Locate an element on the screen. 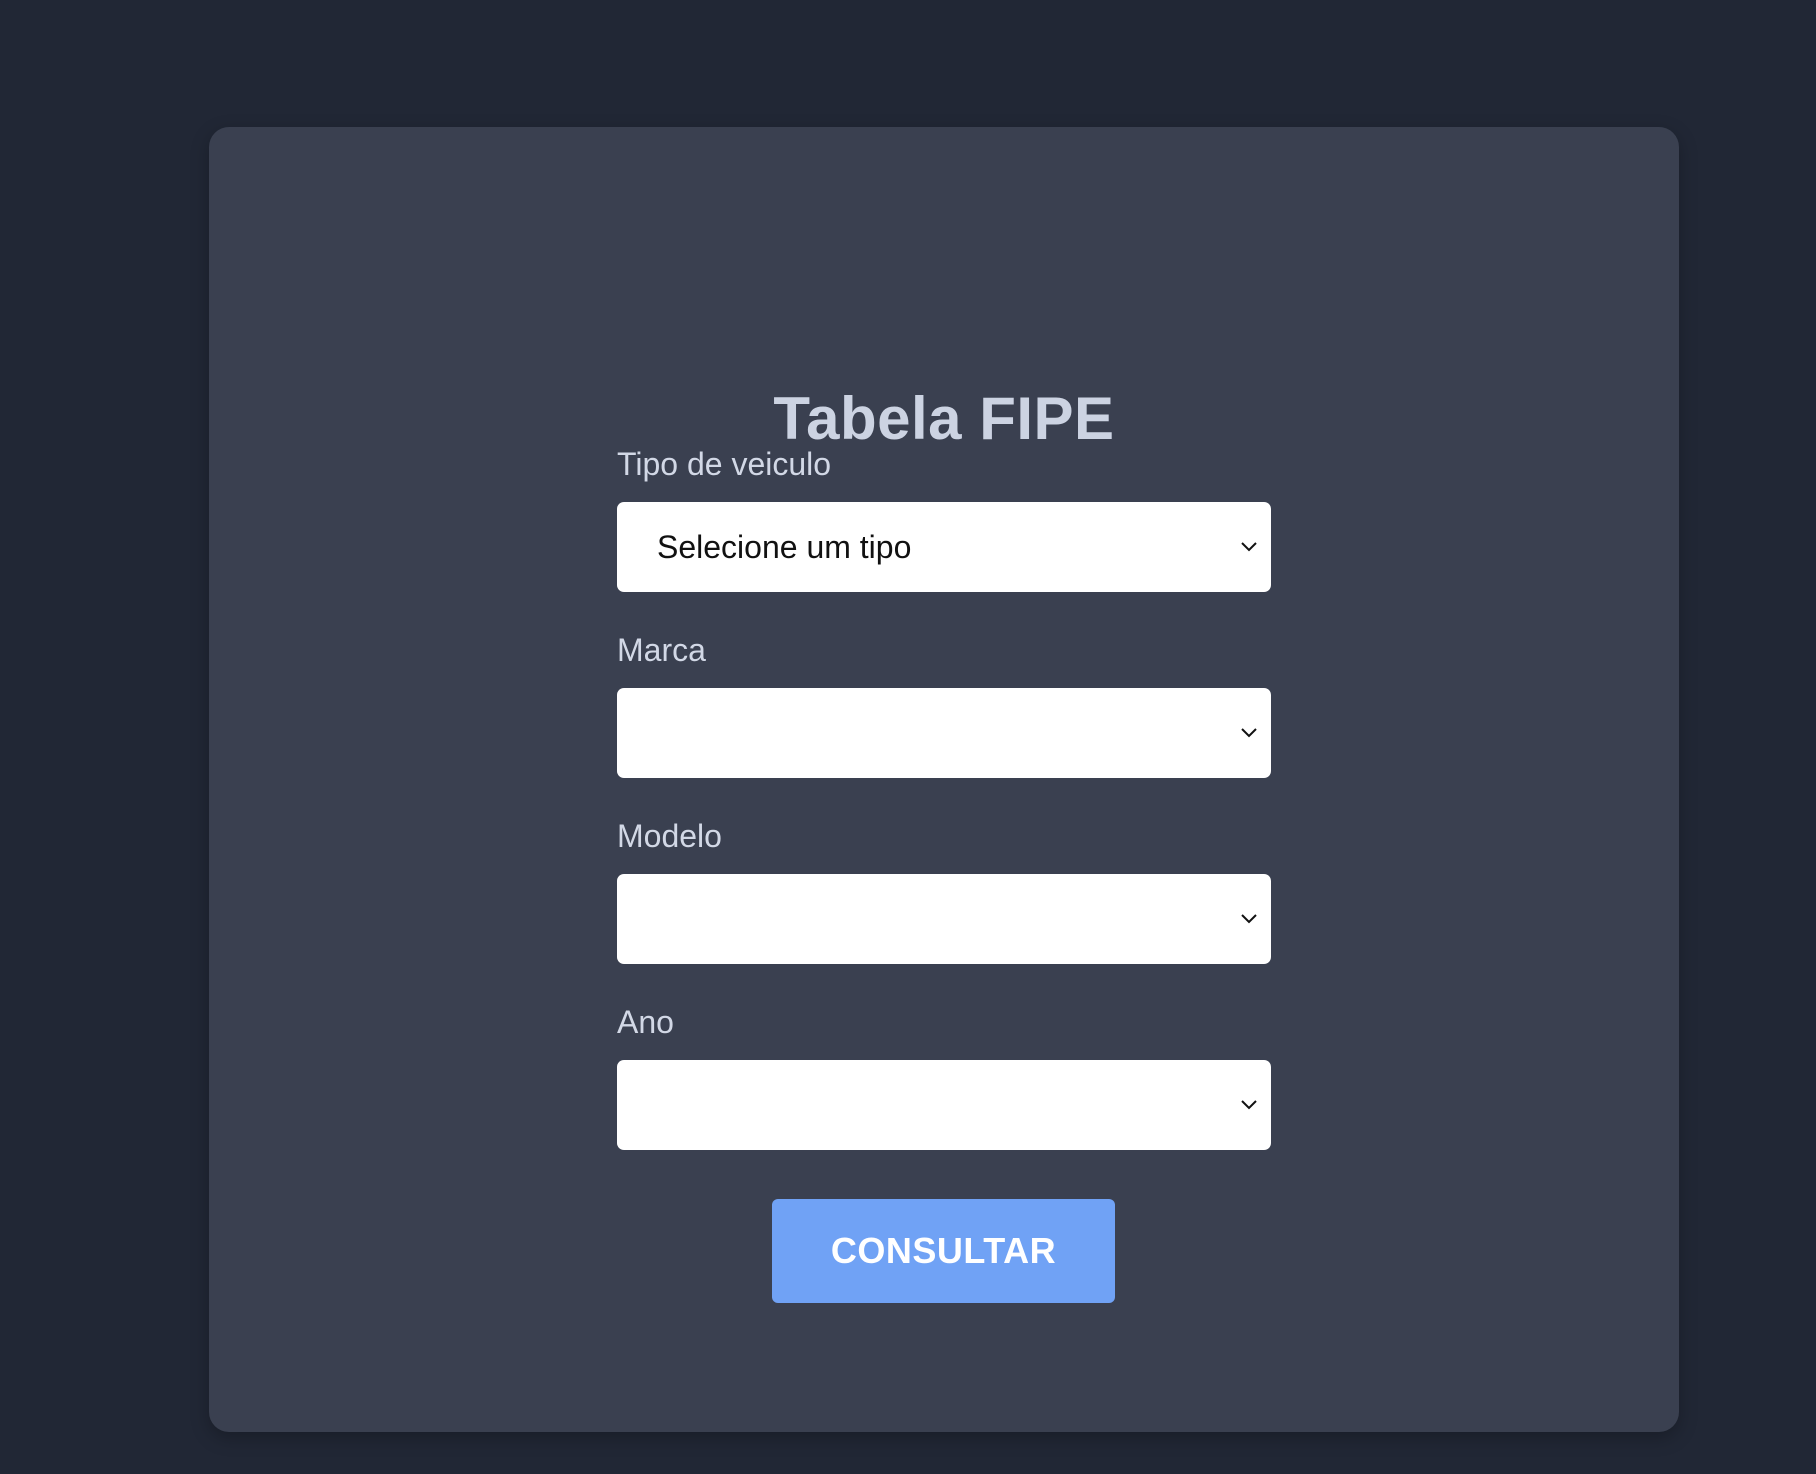 The height and width of the screenshot is (1474, 1816). vehicle-type-label: Tipo de veiculo is located at coordinates (724, 464).